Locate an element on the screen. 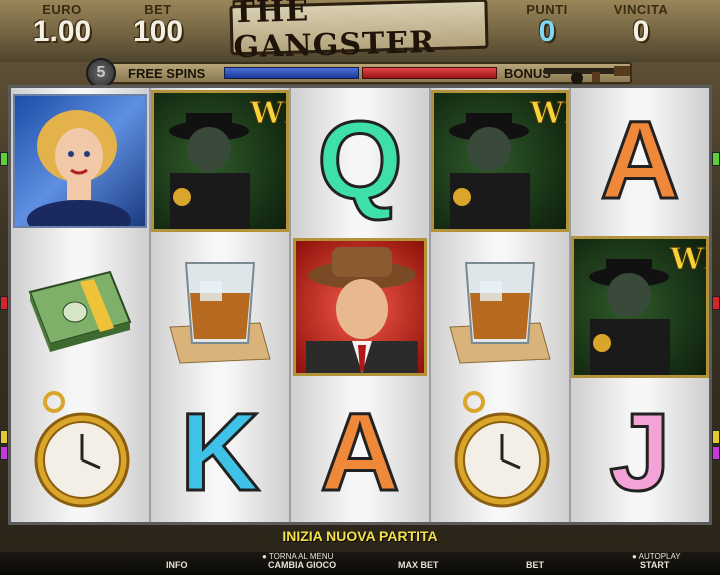 The width and height of the screenshot is (720, 575). symbol-gangster is located at coordinates (360, 307).